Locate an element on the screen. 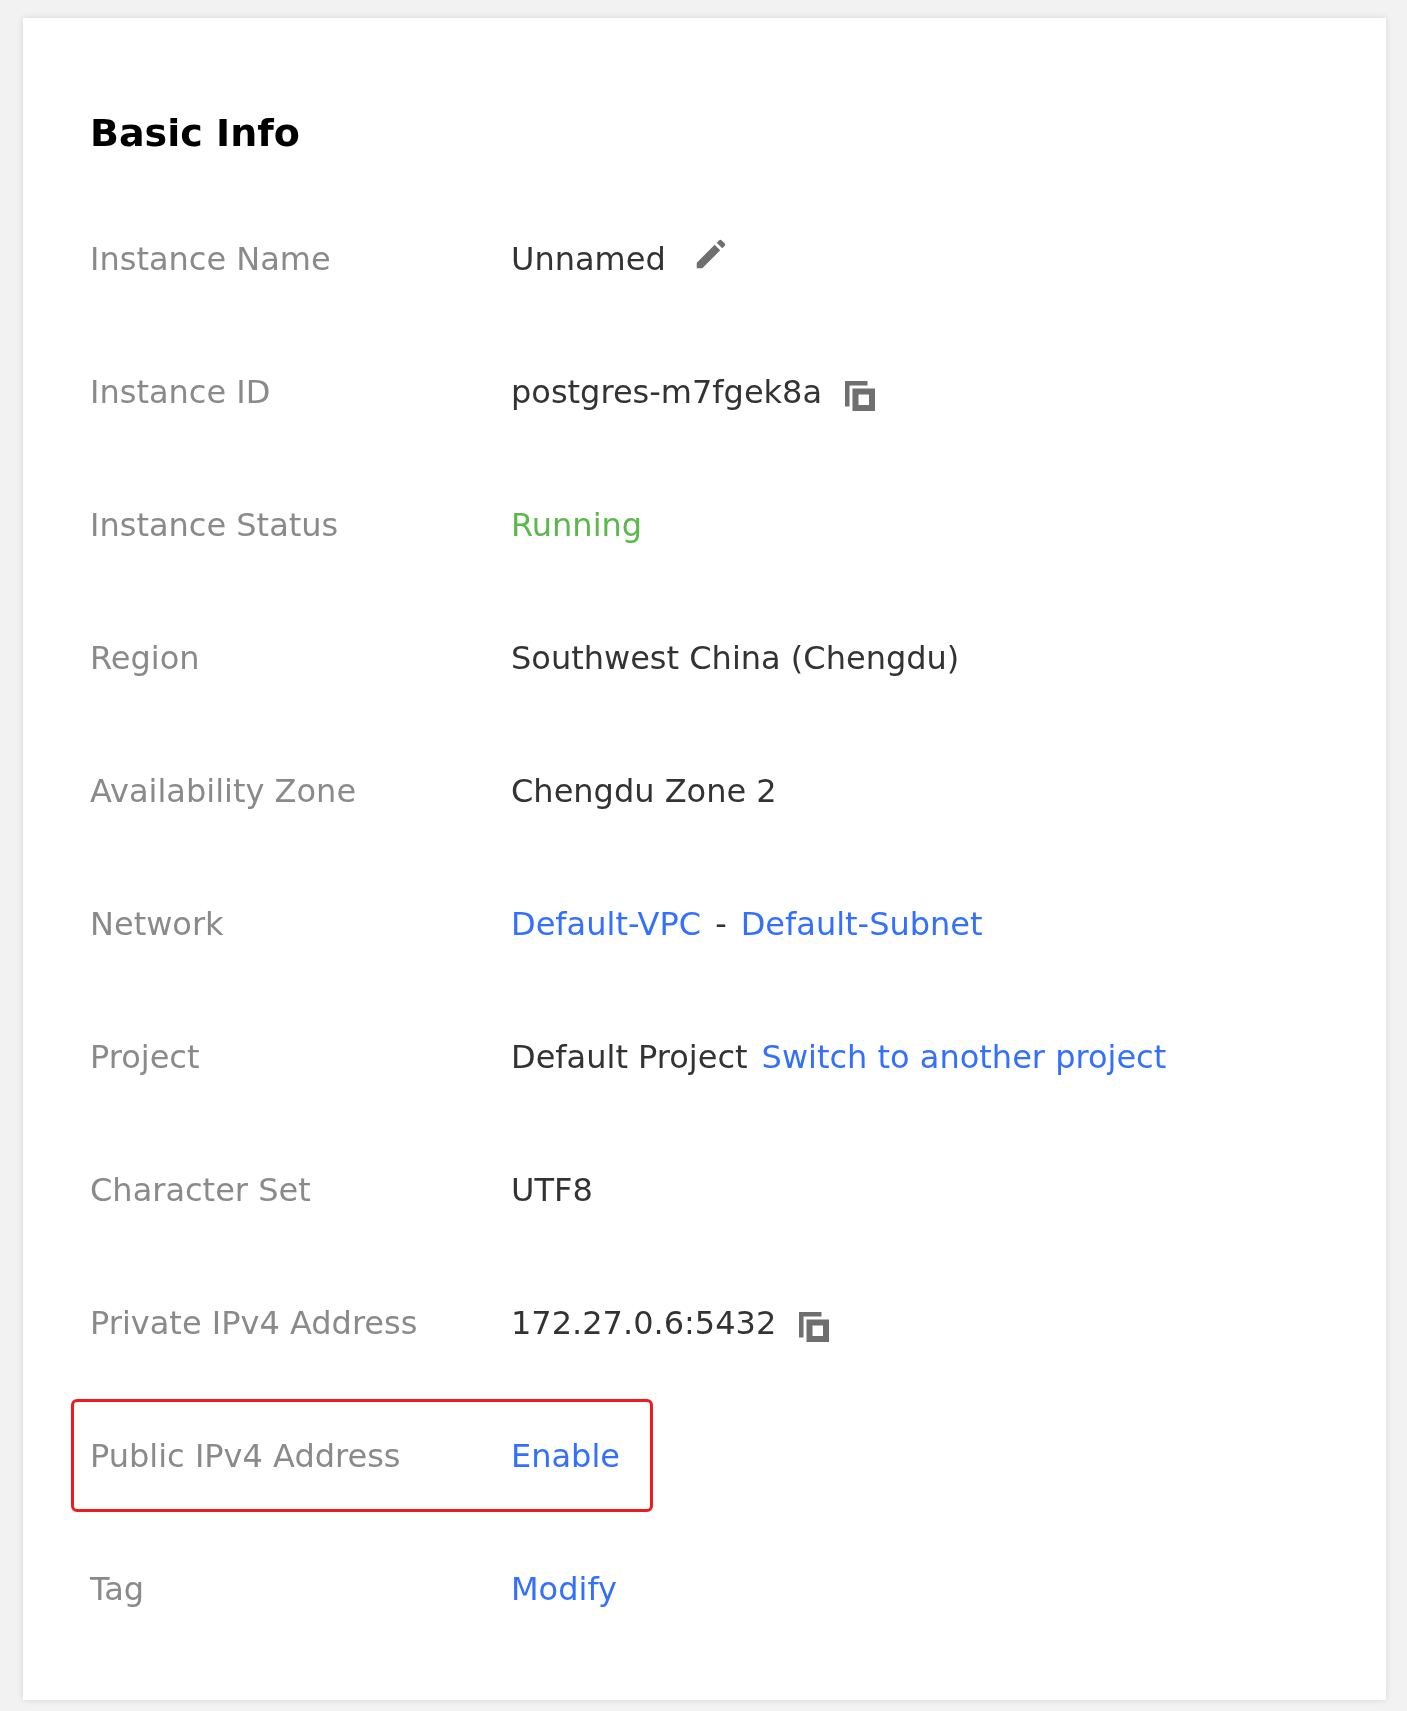 The width and height of the screenshot is (1407, 1711). link: Default-Subnet is located at coordinates (861, 923).